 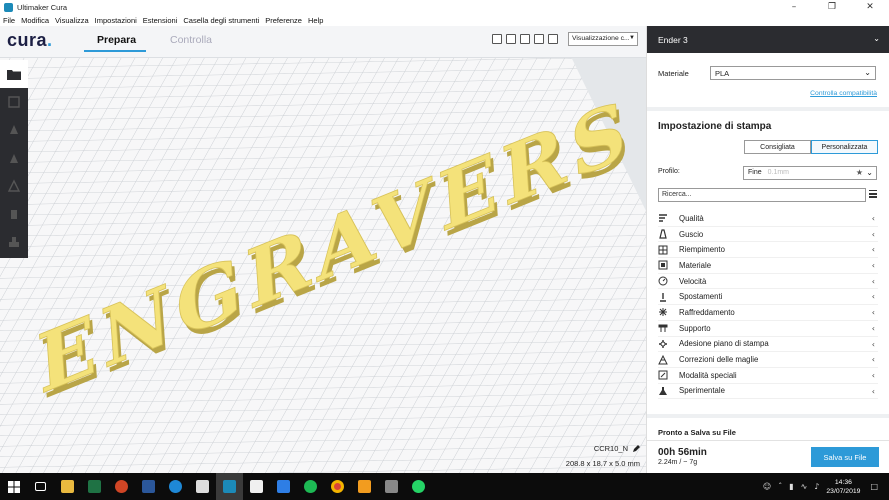 What do you see at coordinates (14, 158) in the screenshot?
I see `rotate-tool-button` at bounding box center [14, 158].